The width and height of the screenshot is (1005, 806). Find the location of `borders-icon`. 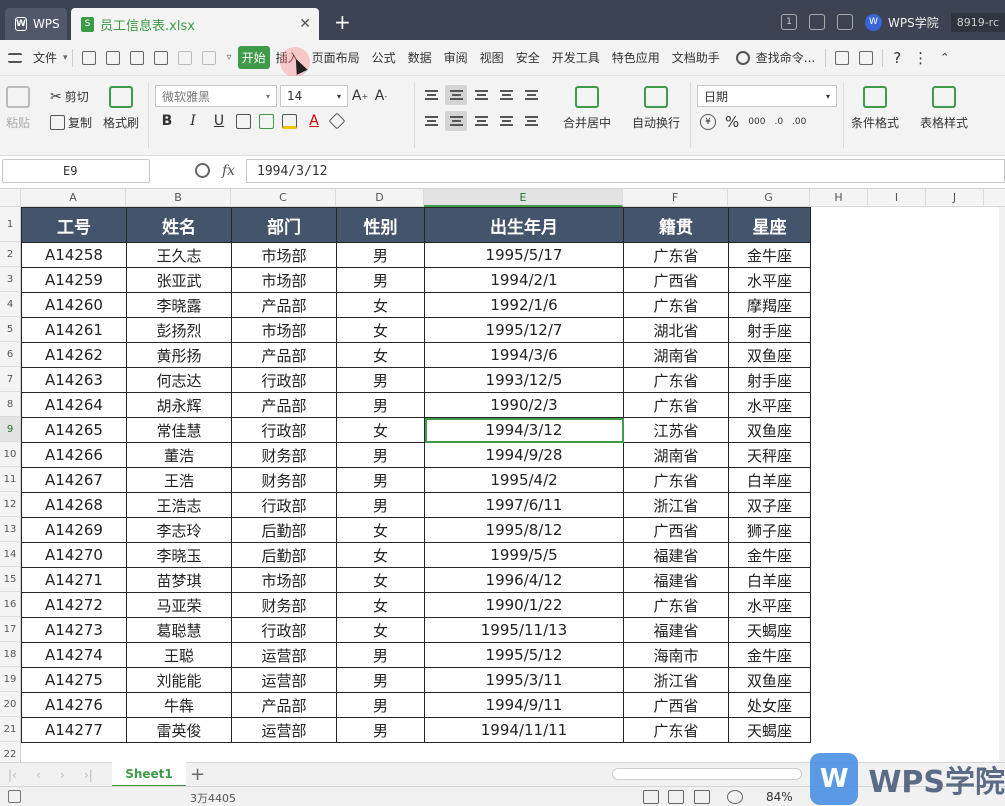

borders-icon is located at coordinates (243, 121).